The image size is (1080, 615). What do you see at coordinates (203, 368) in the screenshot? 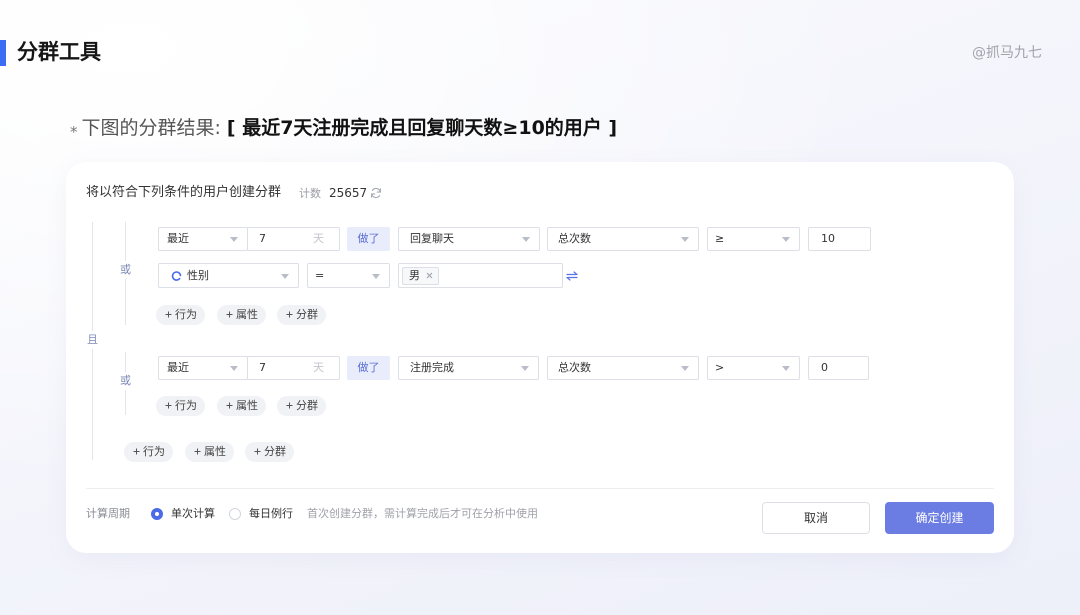
I see `group-2-time-range-select: 最近` at bounding box center [203, 368].